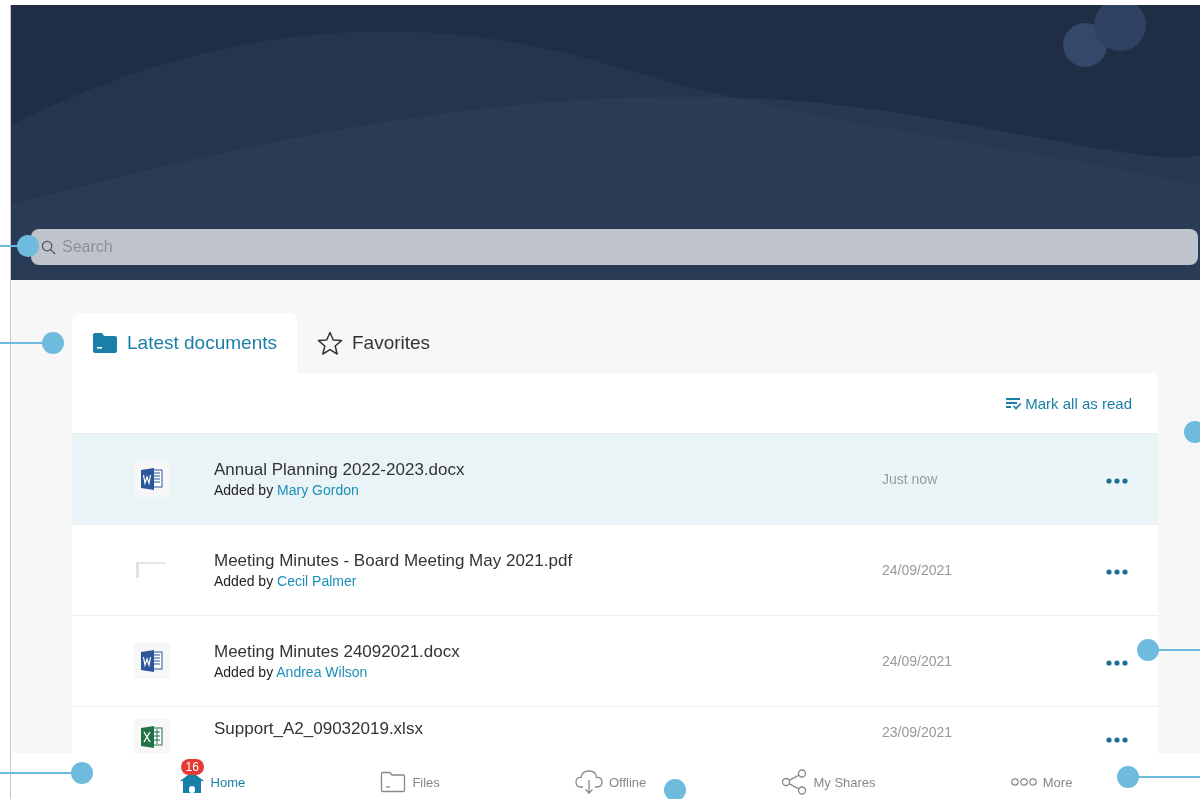  Describe the element at coordinates (828, 776) in the screenshot. I see `nav-tab: My Shares` at that location.